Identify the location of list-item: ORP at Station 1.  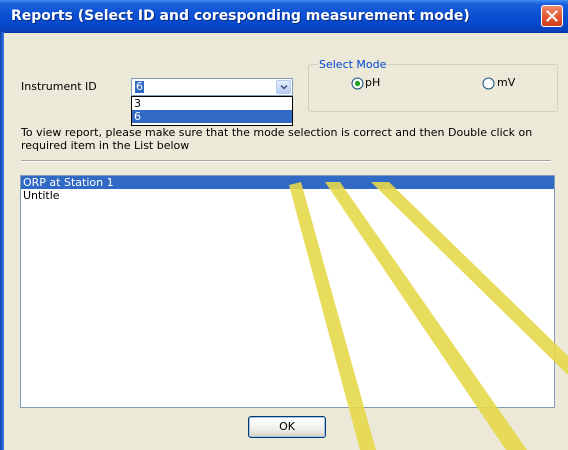
(287, 182).